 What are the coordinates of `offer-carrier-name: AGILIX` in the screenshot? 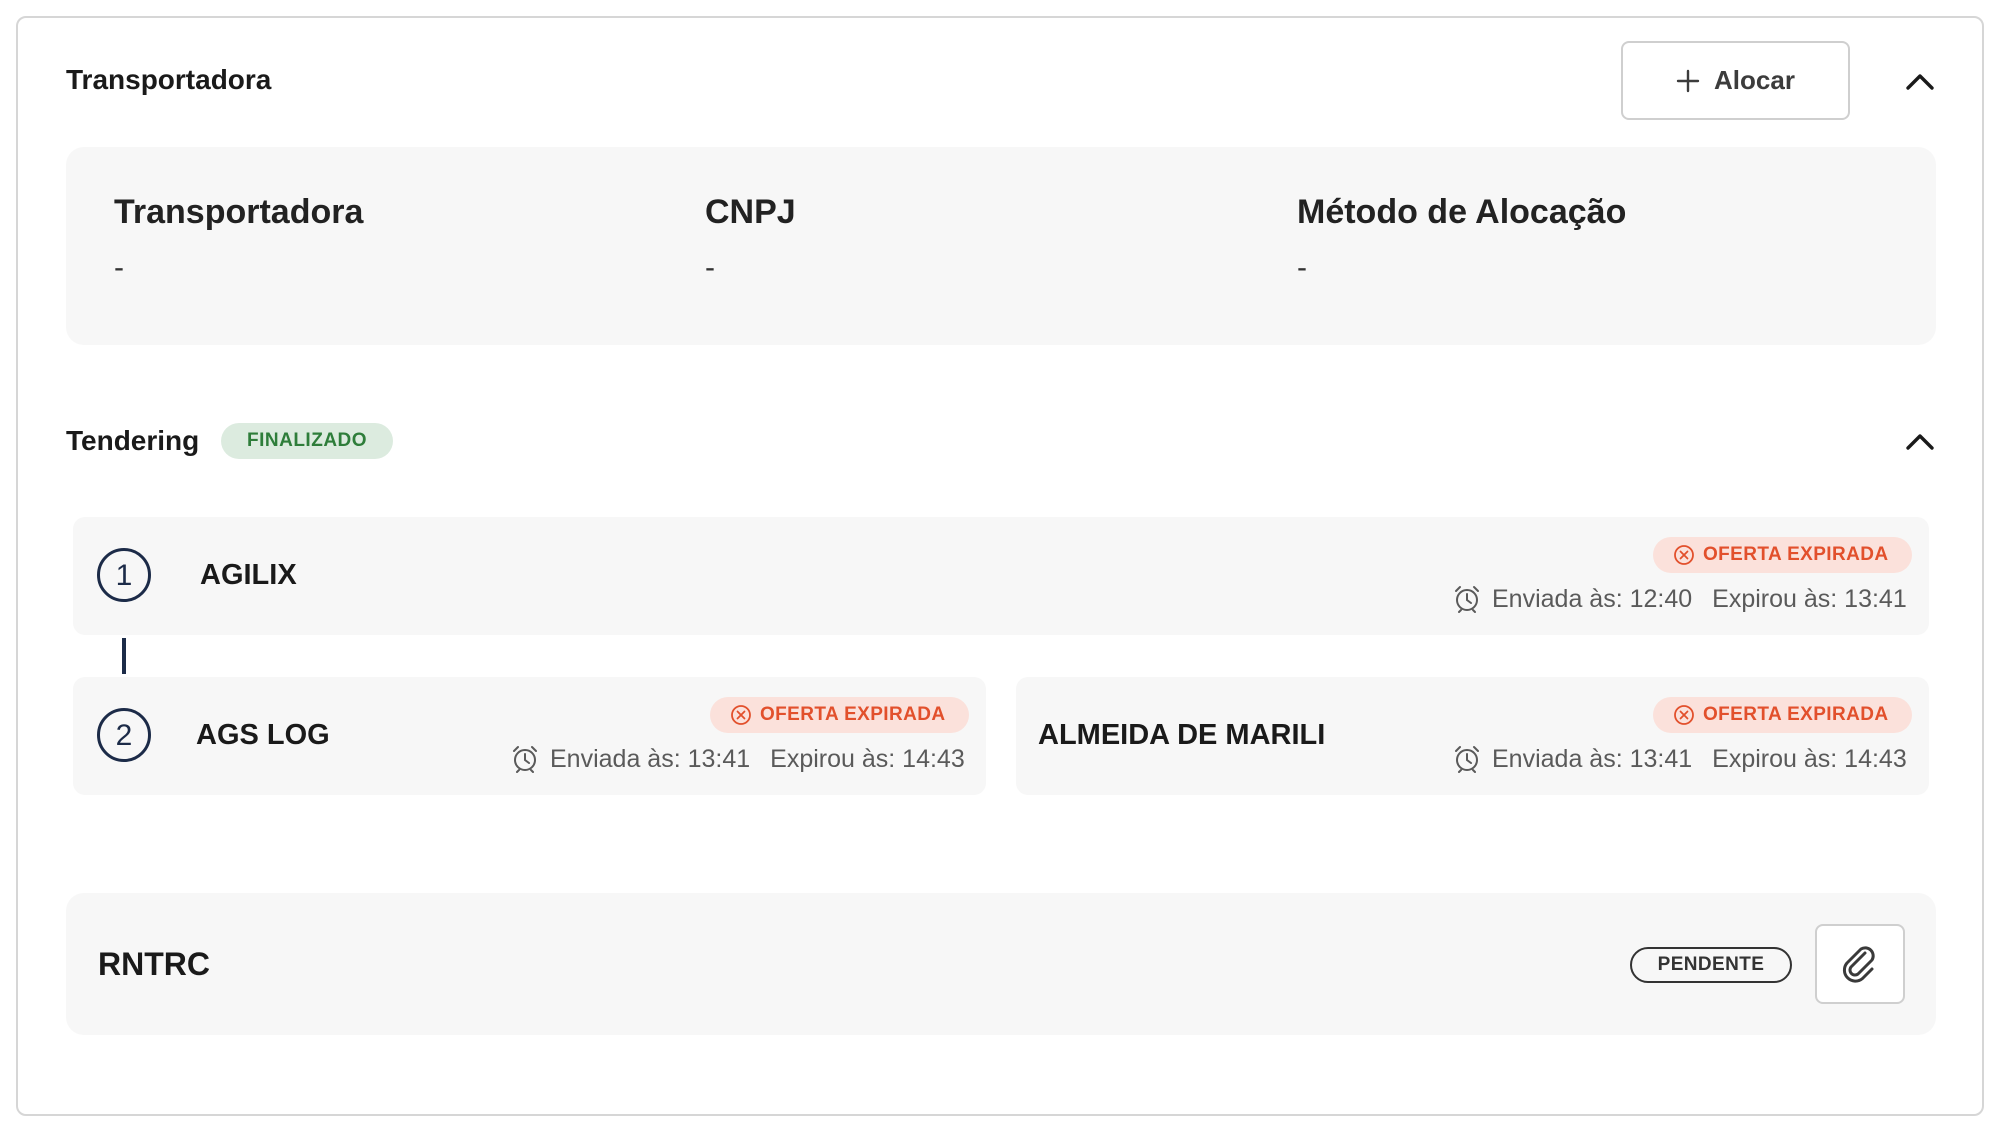 It's located at (248, 575).